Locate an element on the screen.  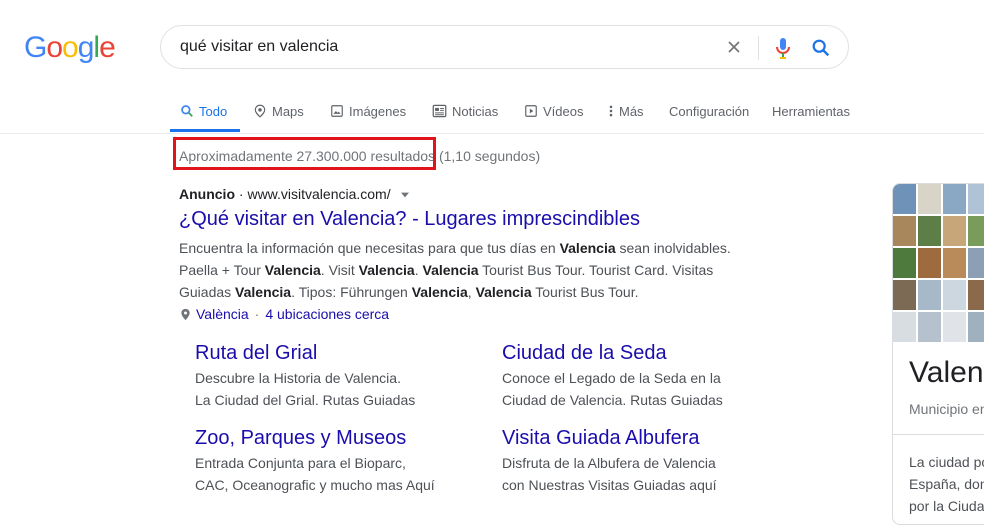
sitelink-title: Visita Guiada Albufera is located at coordinates (601, 438).